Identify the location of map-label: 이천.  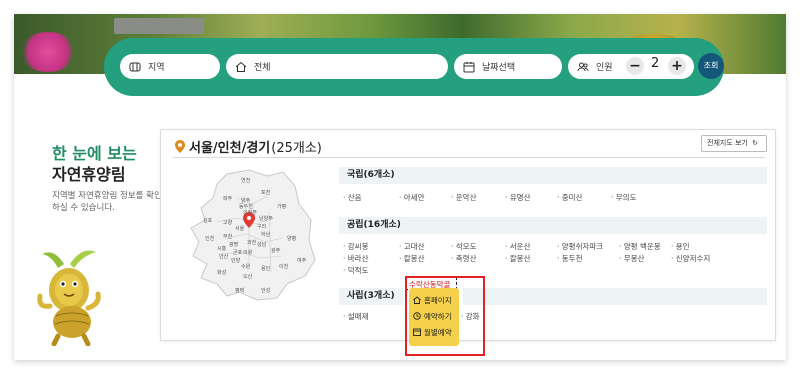
(284, 266).